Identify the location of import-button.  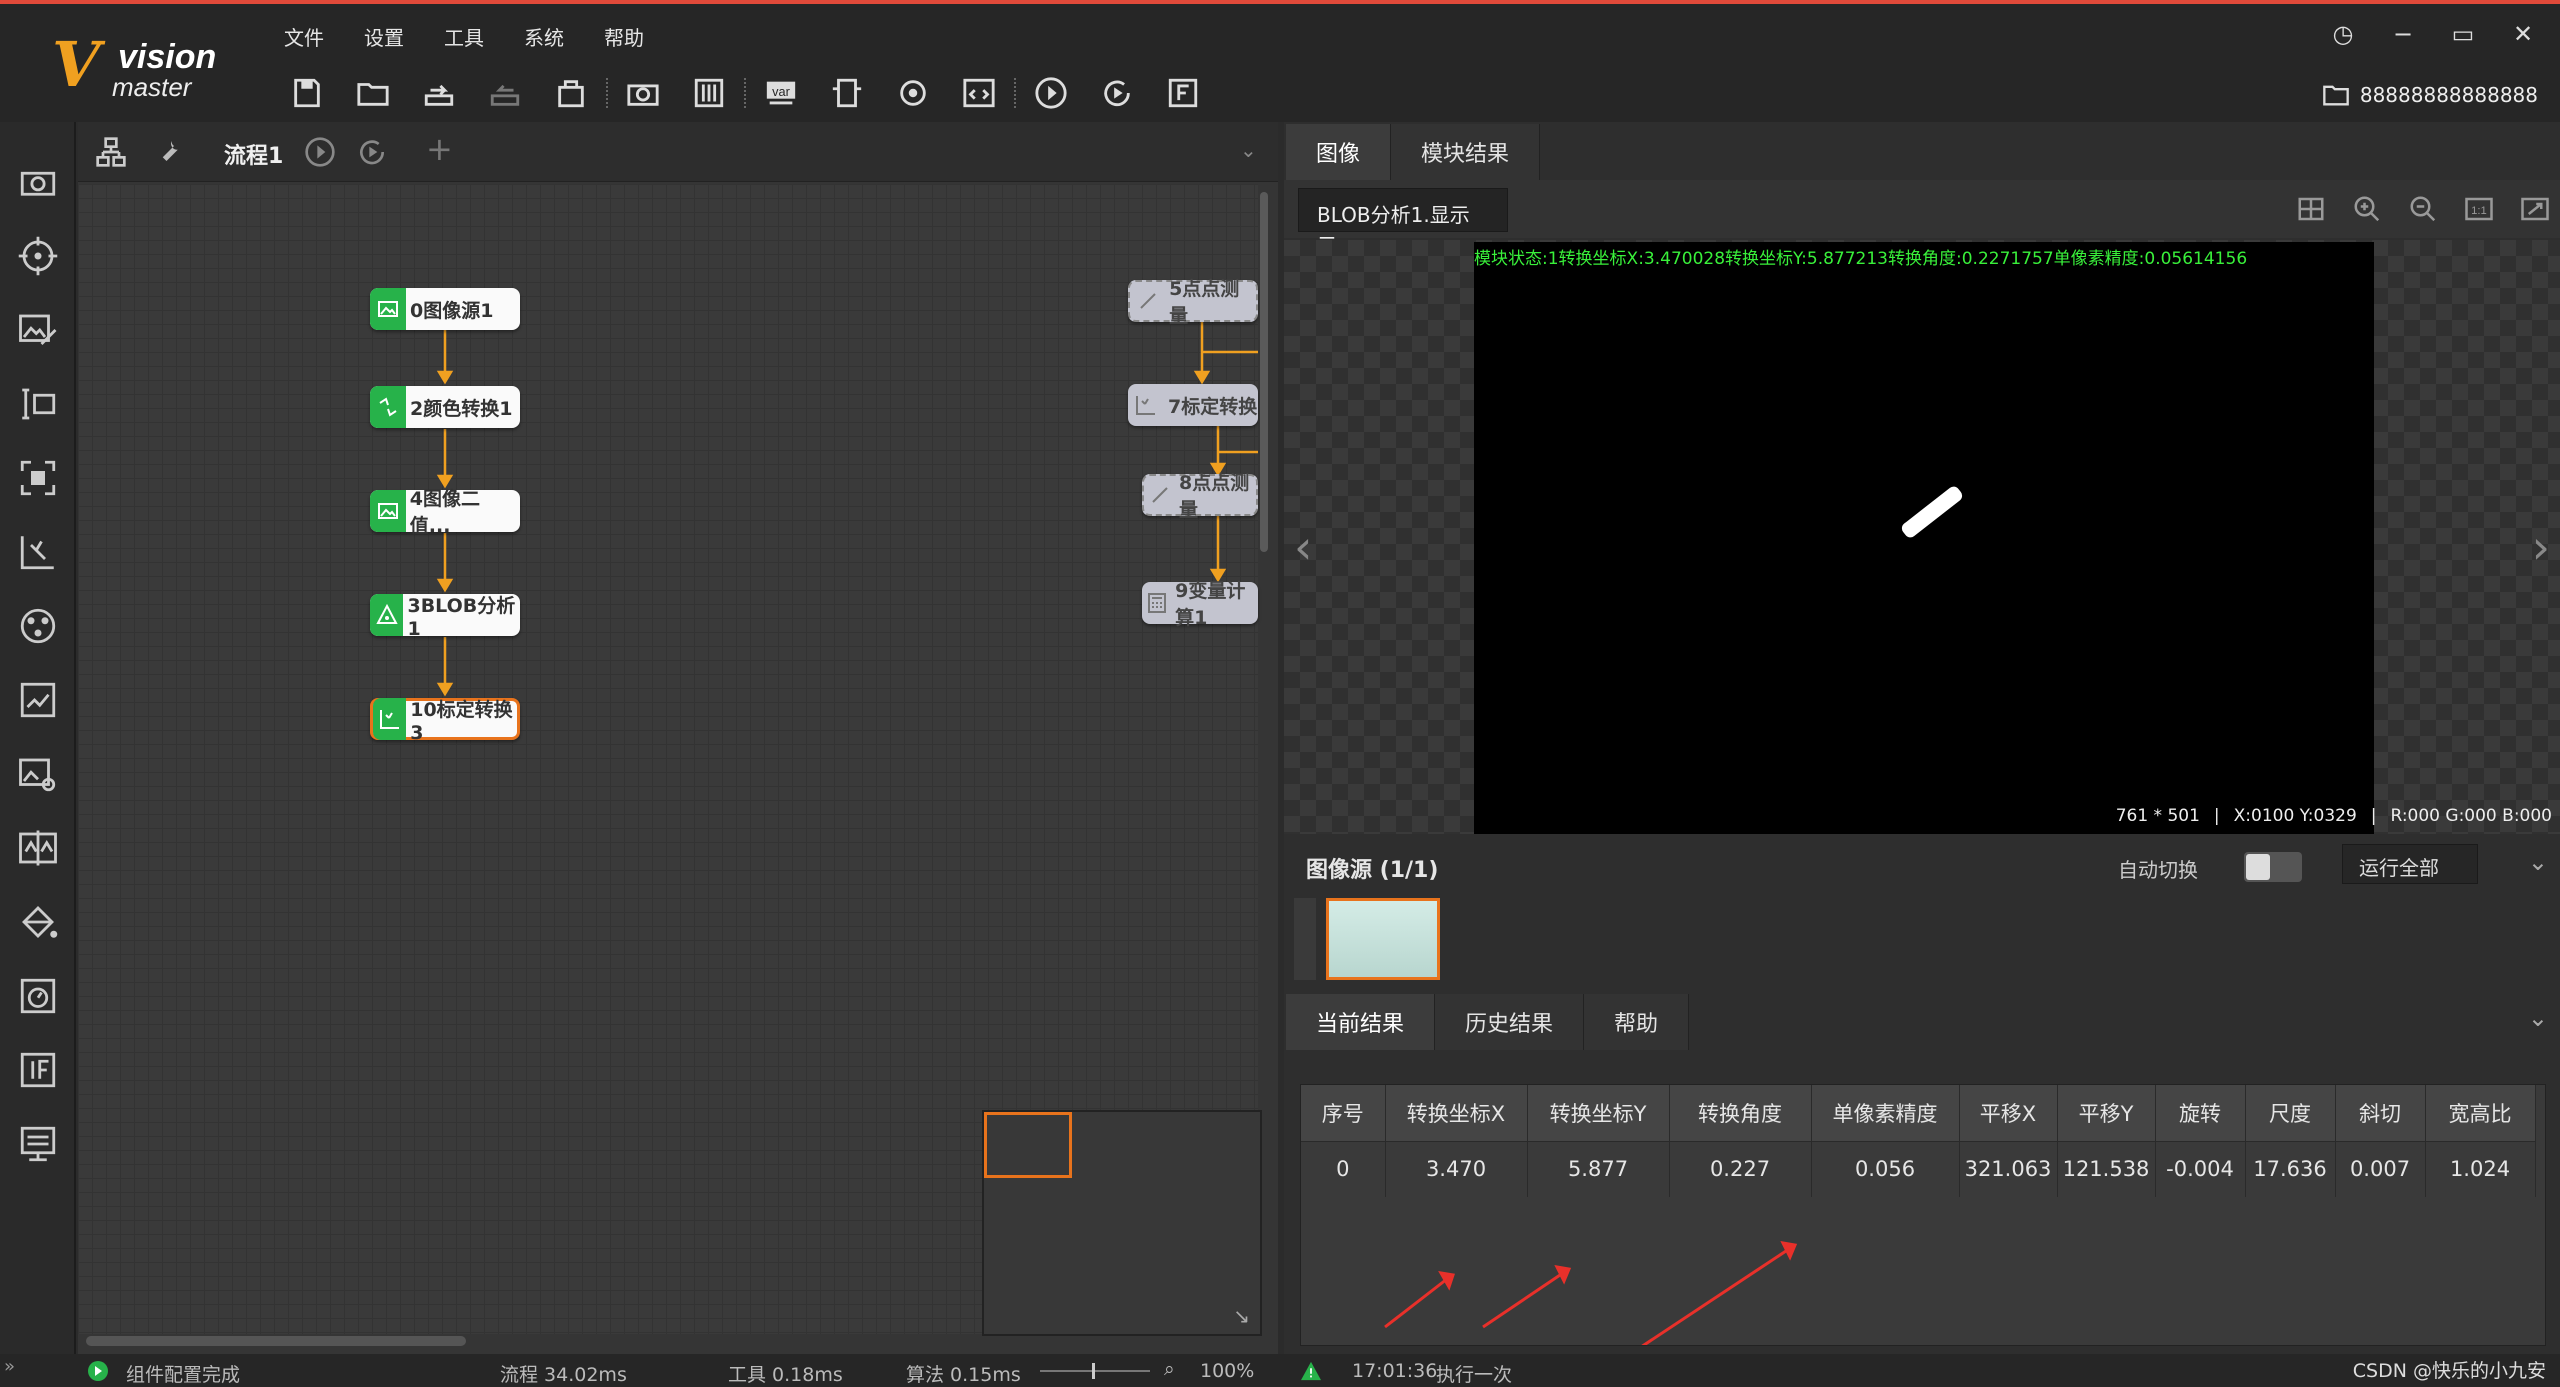
(439, 93).